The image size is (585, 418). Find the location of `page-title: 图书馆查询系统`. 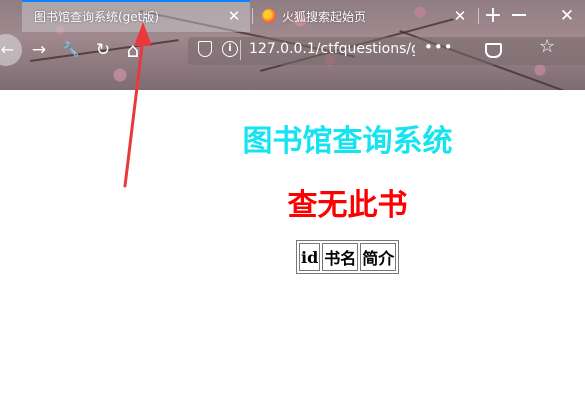

page-title: 图书馆查询系统 is located at coordinates (347, 141).